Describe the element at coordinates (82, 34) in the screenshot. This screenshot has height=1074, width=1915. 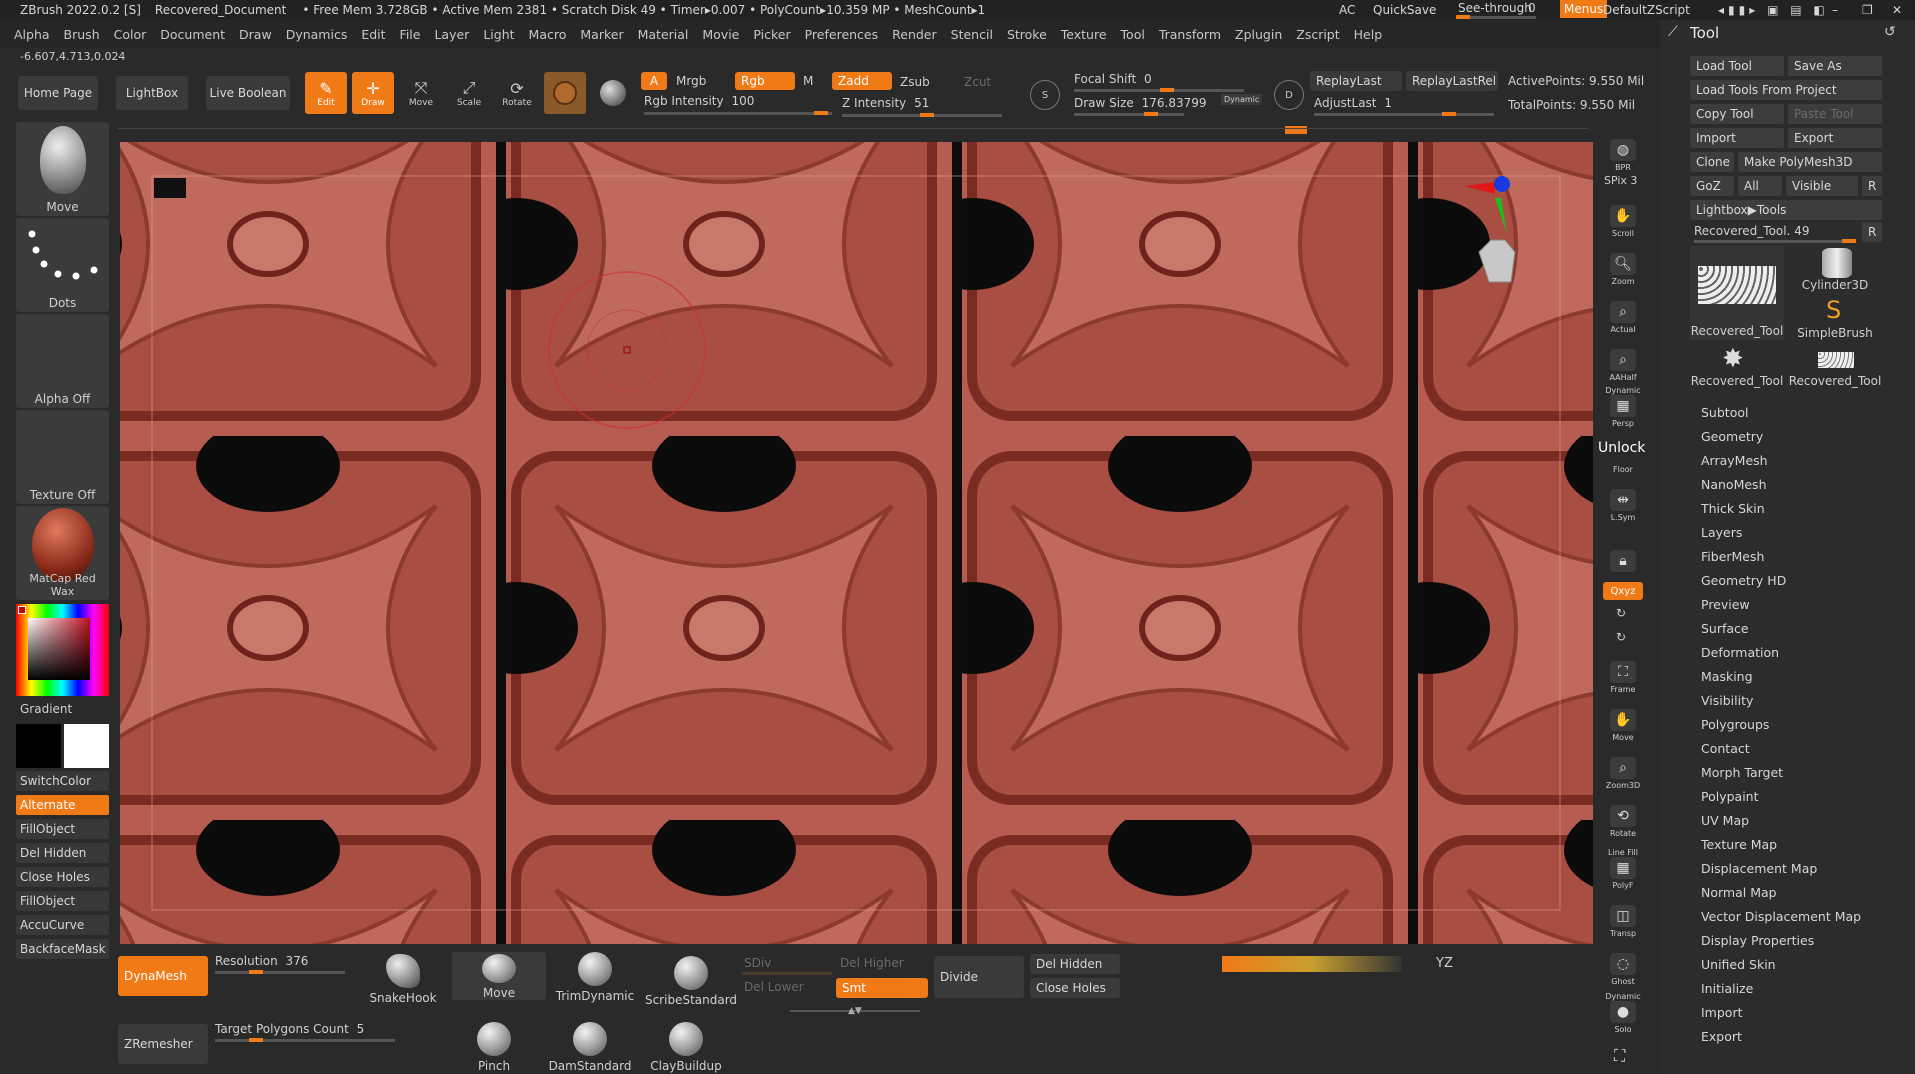
I see `menu-brush: Brush` at that location.